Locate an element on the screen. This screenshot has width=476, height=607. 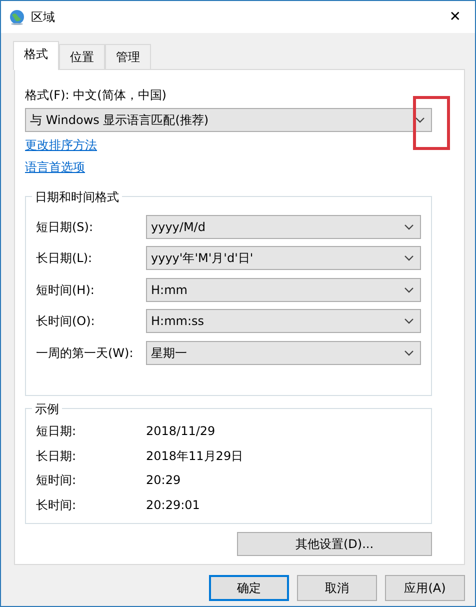
format-label: 格式(F): 中文(简体，中国) is located at coordinates (96, 95).